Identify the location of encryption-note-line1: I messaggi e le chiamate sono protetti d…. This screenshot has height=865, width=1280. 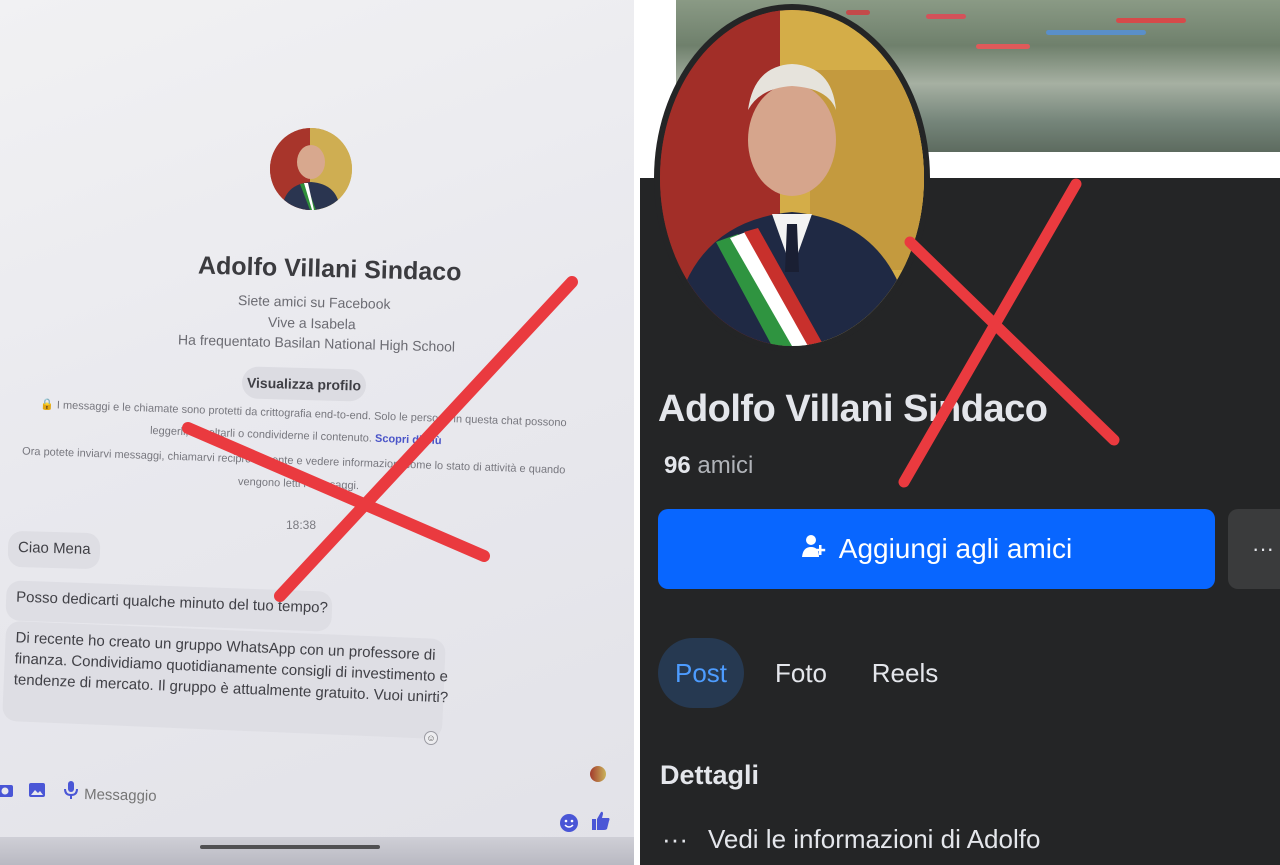
(311, 414).